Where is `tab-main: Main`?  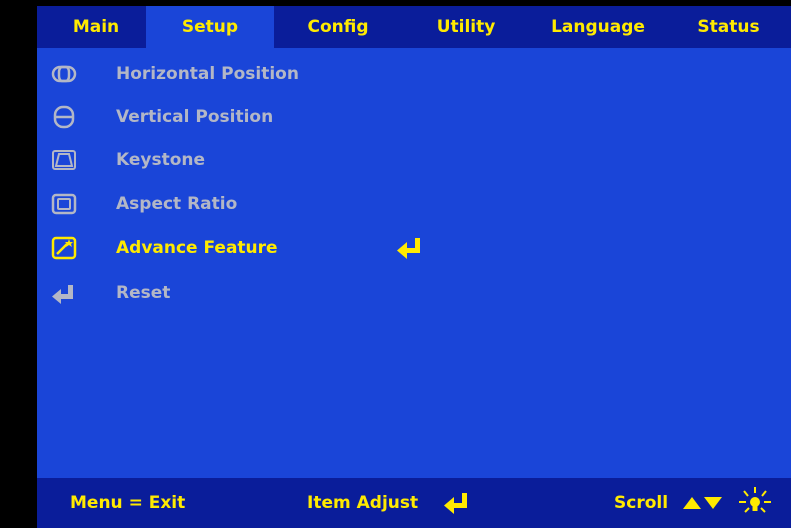
tab-main: Main is located at coordinates (96, 27).